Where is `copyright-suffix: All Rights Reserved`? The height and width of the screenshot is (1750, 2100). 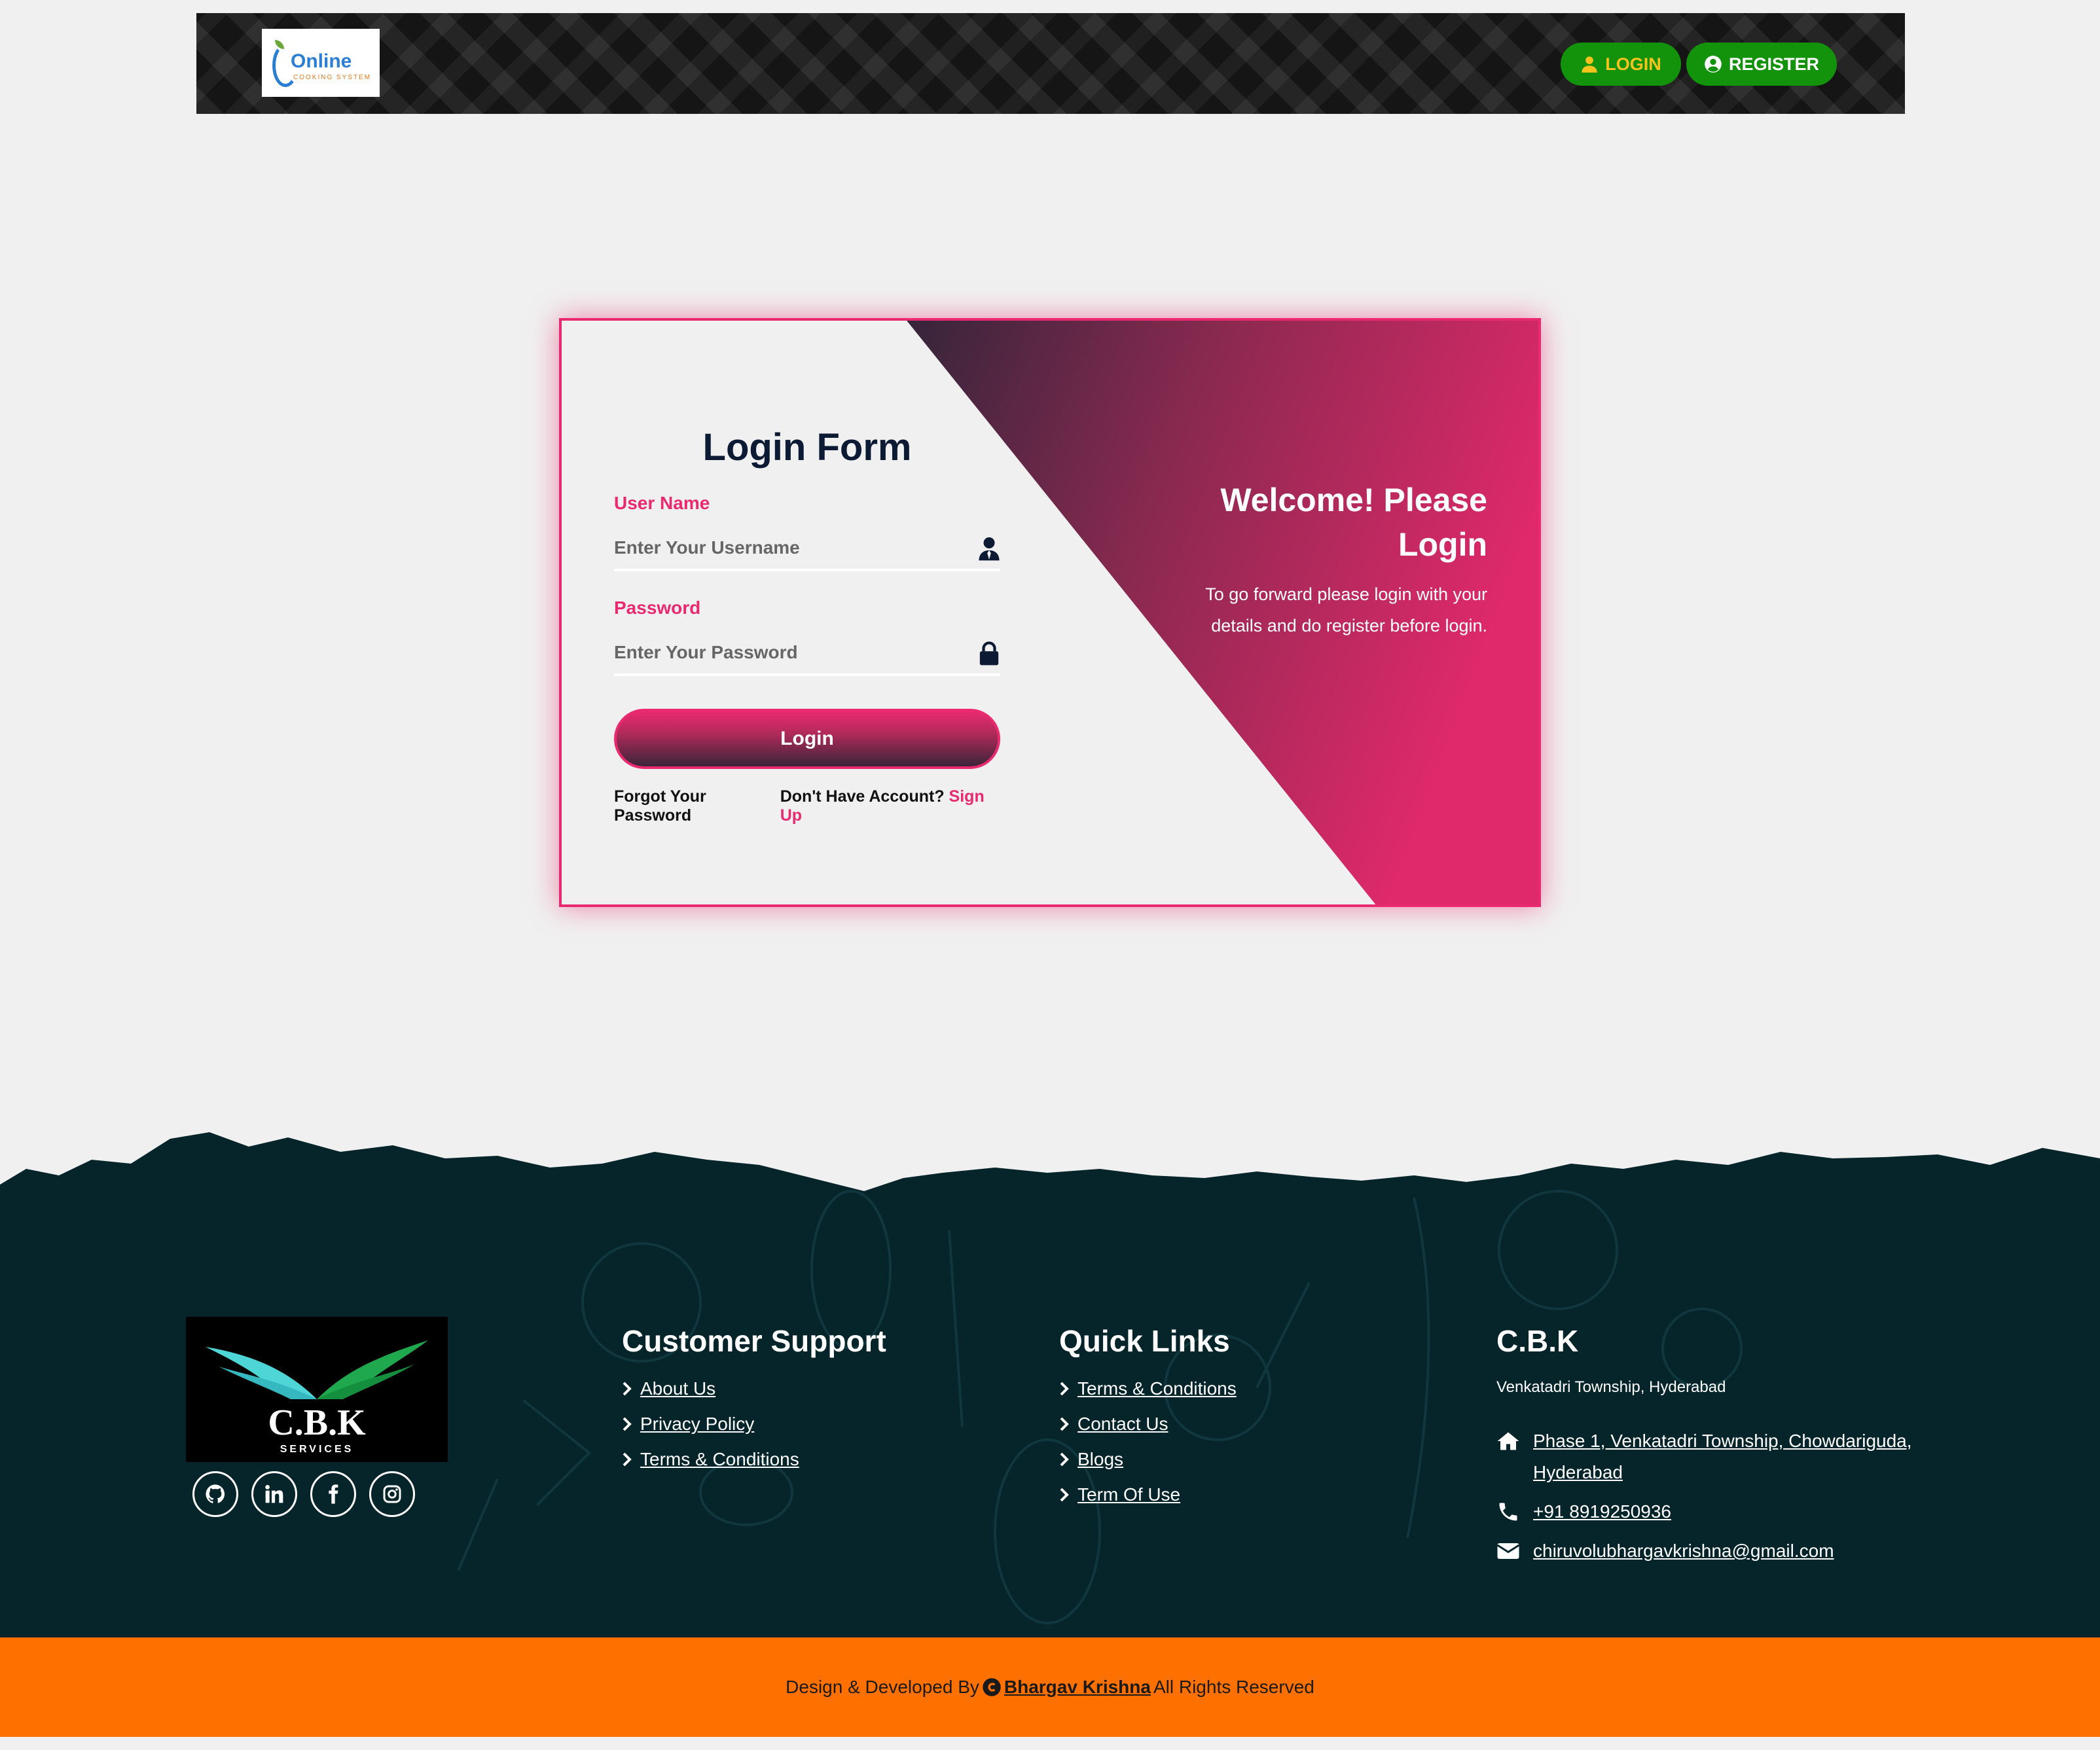
copyright-suffix: All Rights Reserved is located at coordinates (1234, 1687).